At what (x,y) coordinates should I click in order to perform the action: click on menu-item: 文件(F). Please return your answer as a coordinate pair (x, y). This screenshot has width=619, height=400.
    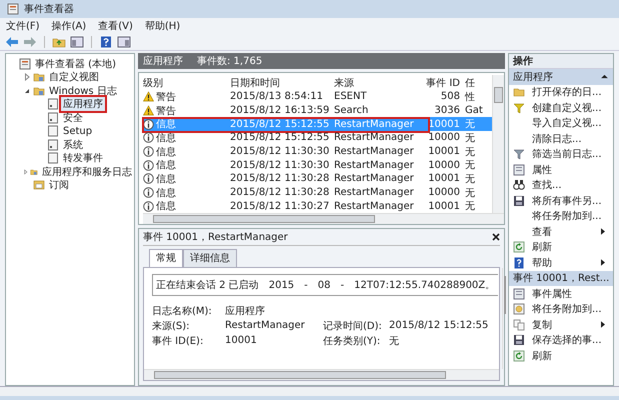
    Looking at the image, I should click on (23, 25).